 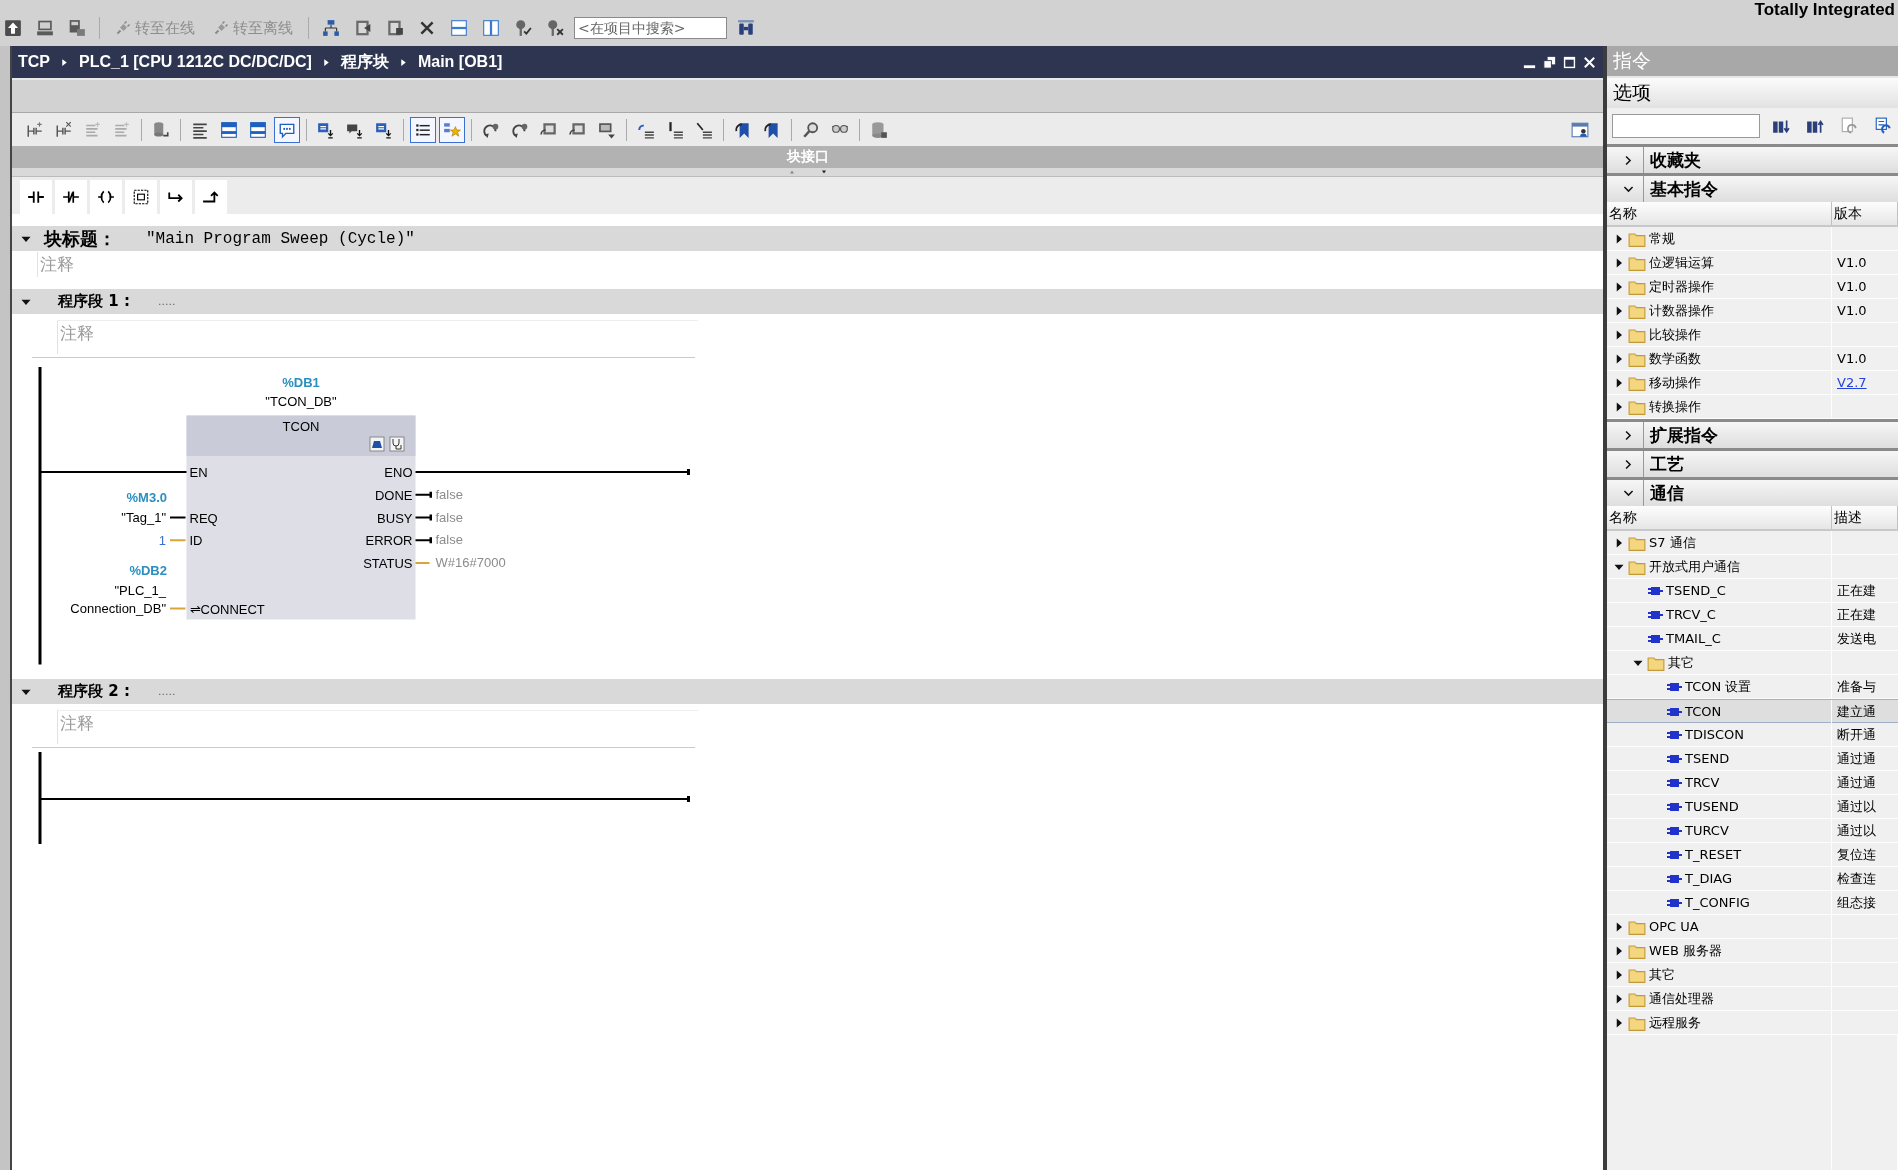 What do you see at coordinates (161, 129) in the screenshot?
I see `cylinder-arrow-icon` at bounding box center [161, 129].